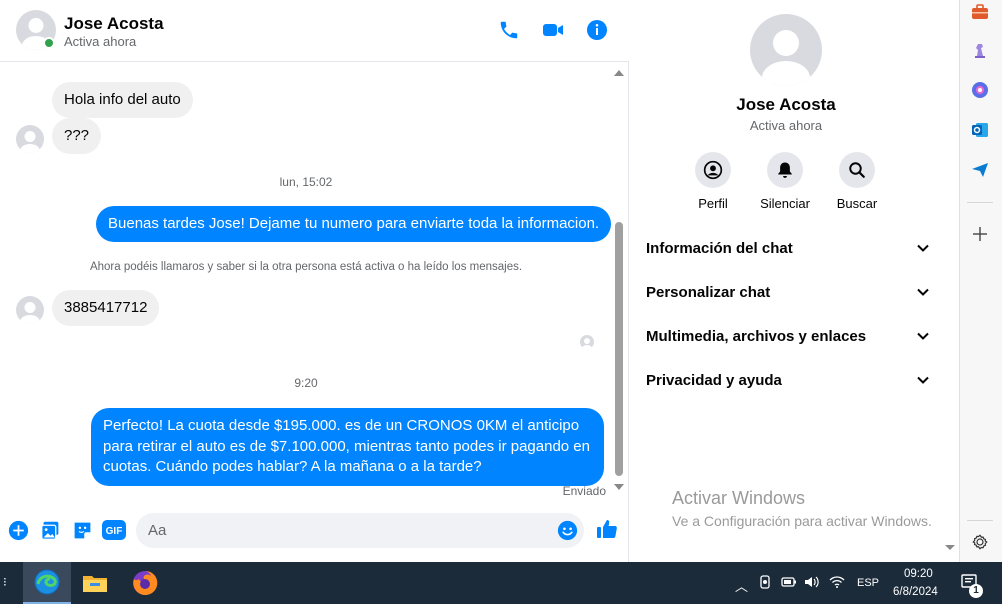 Image resolution: width=1002 pixels, height=604 pixels. Describe the element at coordinates (786, 50) in the screenshot. I see `contact-avatar-large` at that location.